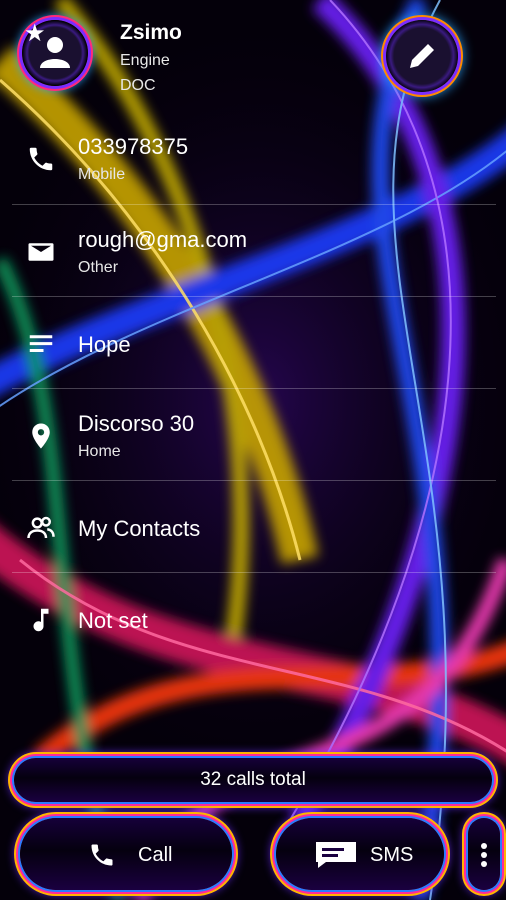 The width and height of the screenshot is (506, 900). I want to click on notes-icon, so click(41, 343).